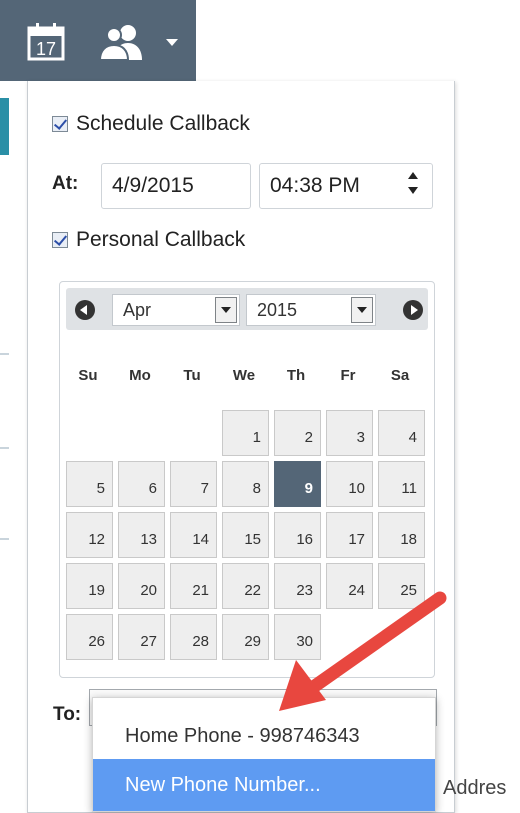  What do you see at coordinates (400, 375) in the screenshot?
I see `weekday-label: Sa` at bounding box center [400, 375].